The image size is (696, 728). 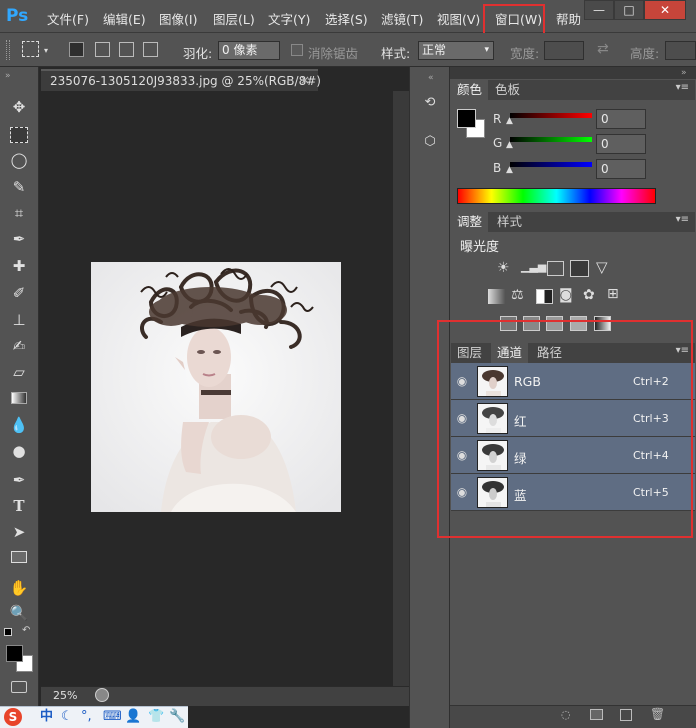 I want to click on marquee-tool-icon, so click(x=19, y=135).